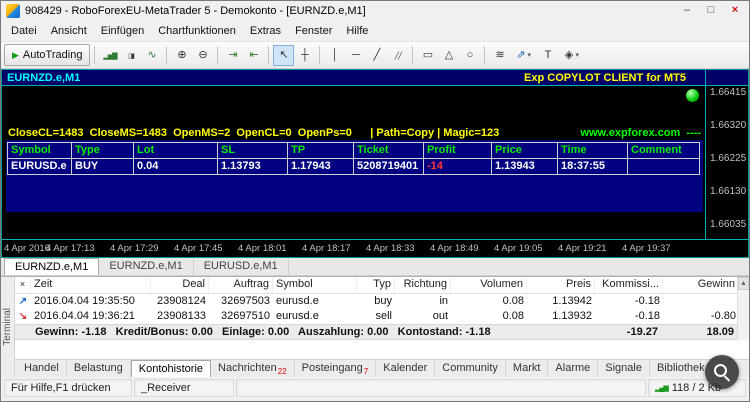  I want to click on trendline-icon: ╱, so click(377, 54).